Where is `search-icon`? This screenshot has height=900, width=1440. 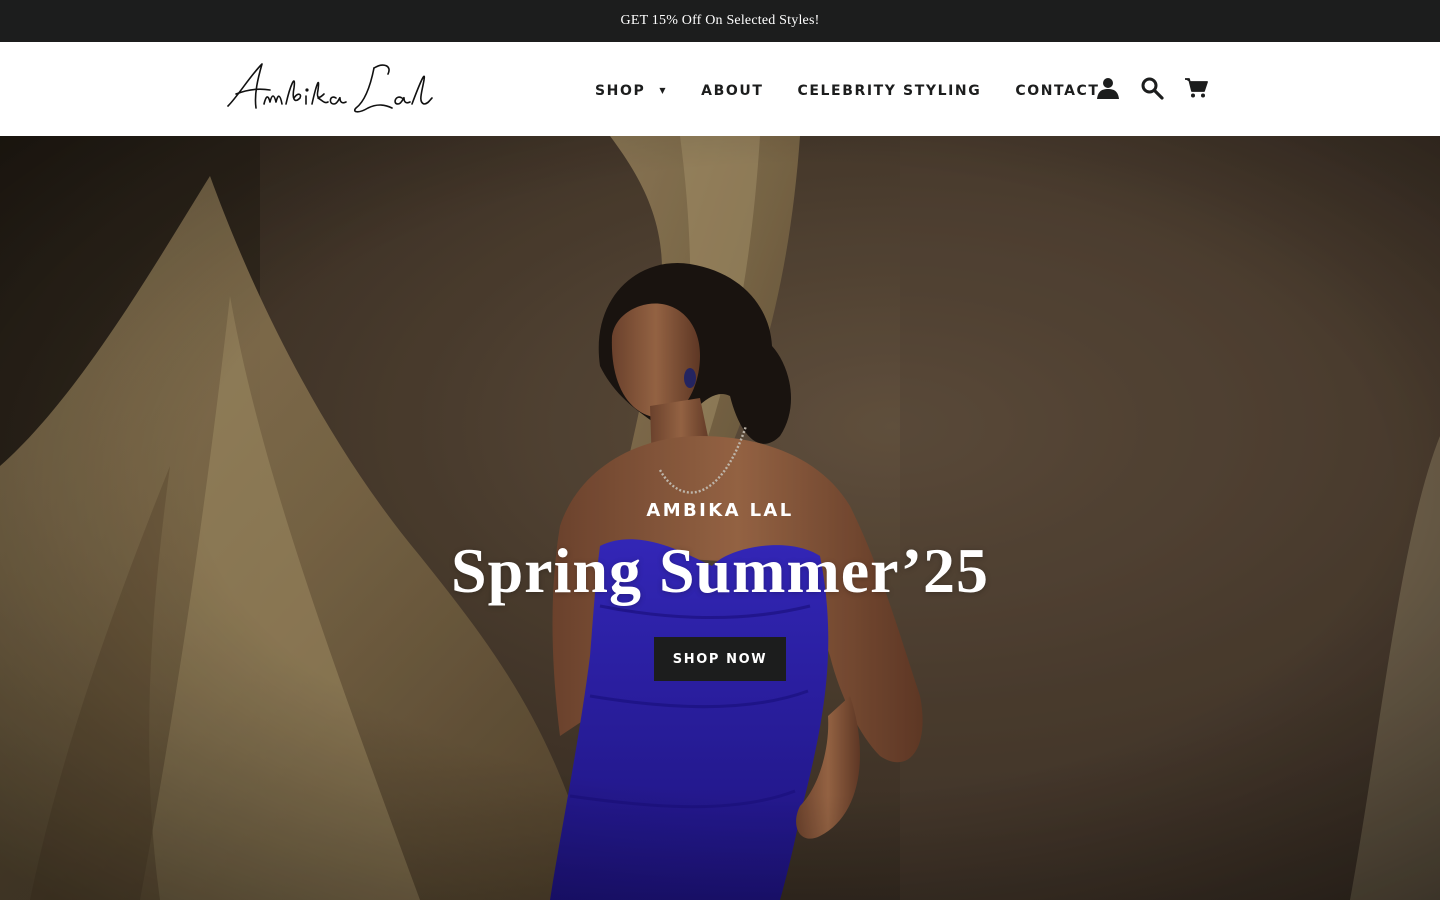
search-icon is located at coordinates (1152, 88).